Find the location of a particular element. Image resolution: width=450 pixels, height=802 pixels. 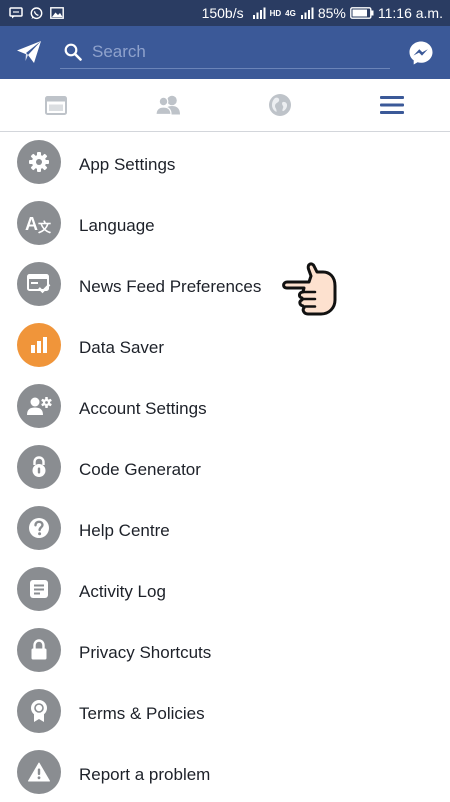

menu-item-code-generator: Code Generator is located at coordinates (225, 466).